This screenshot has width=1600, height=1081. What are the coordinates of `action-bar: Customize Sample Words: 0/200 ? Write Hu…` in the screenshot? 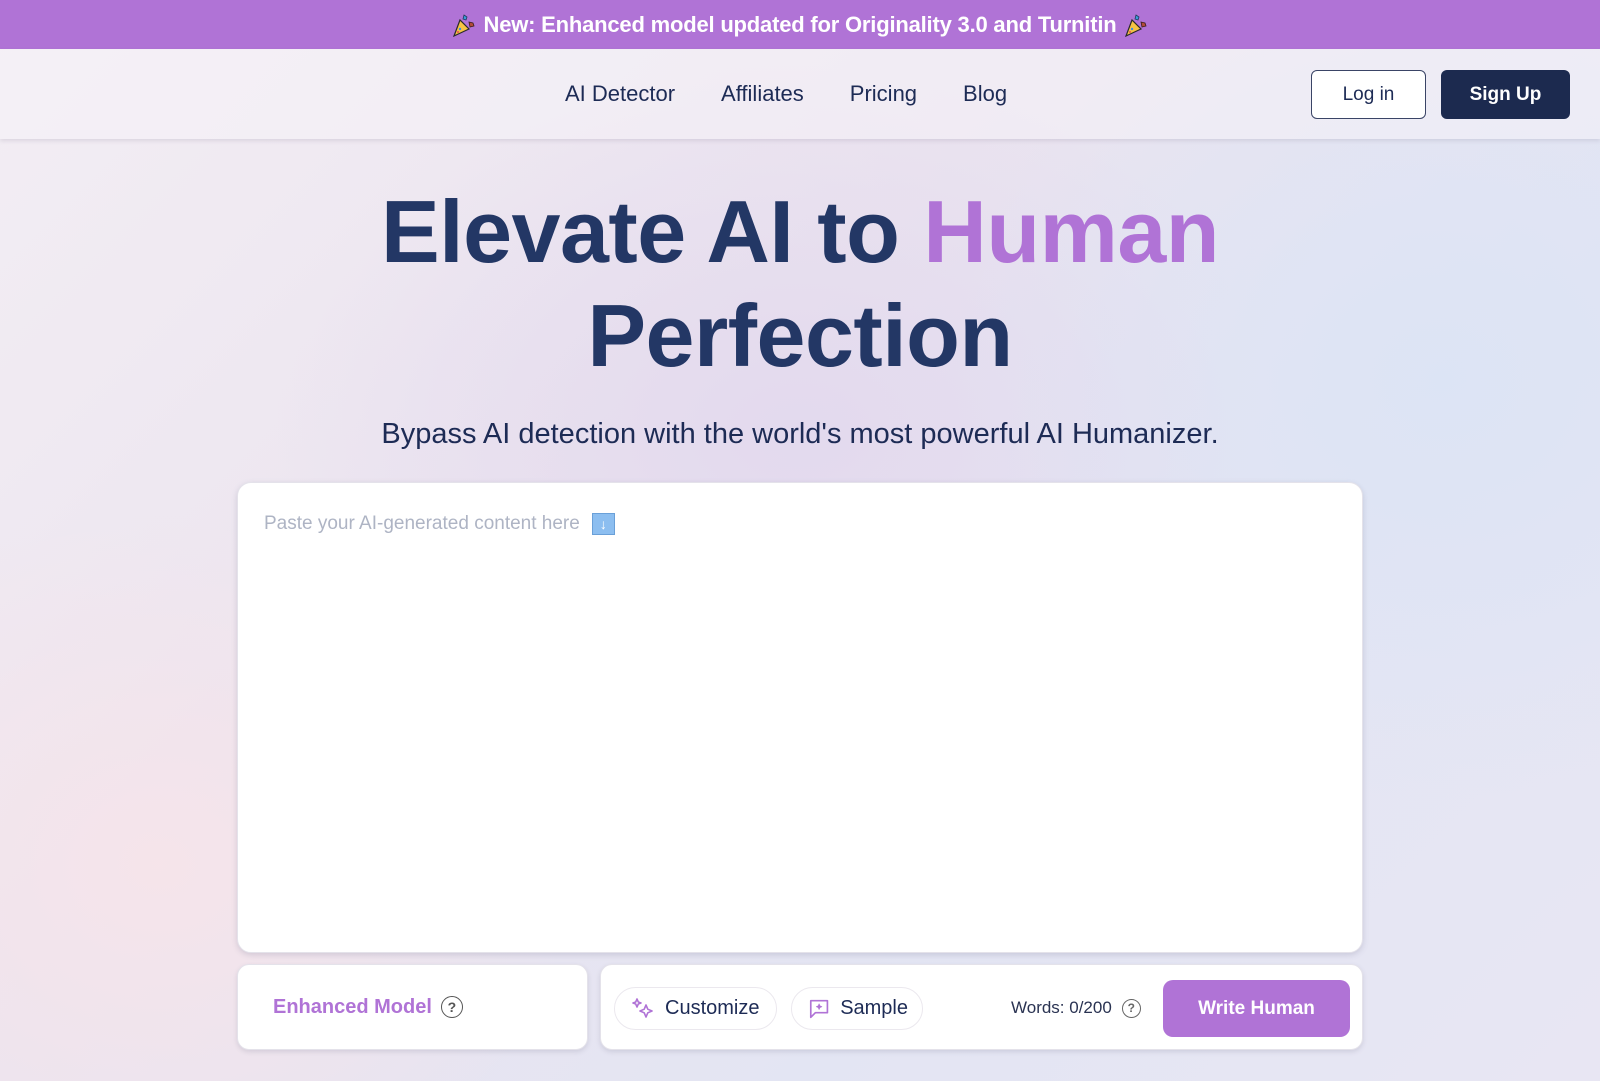 It's located at (981, 1007).